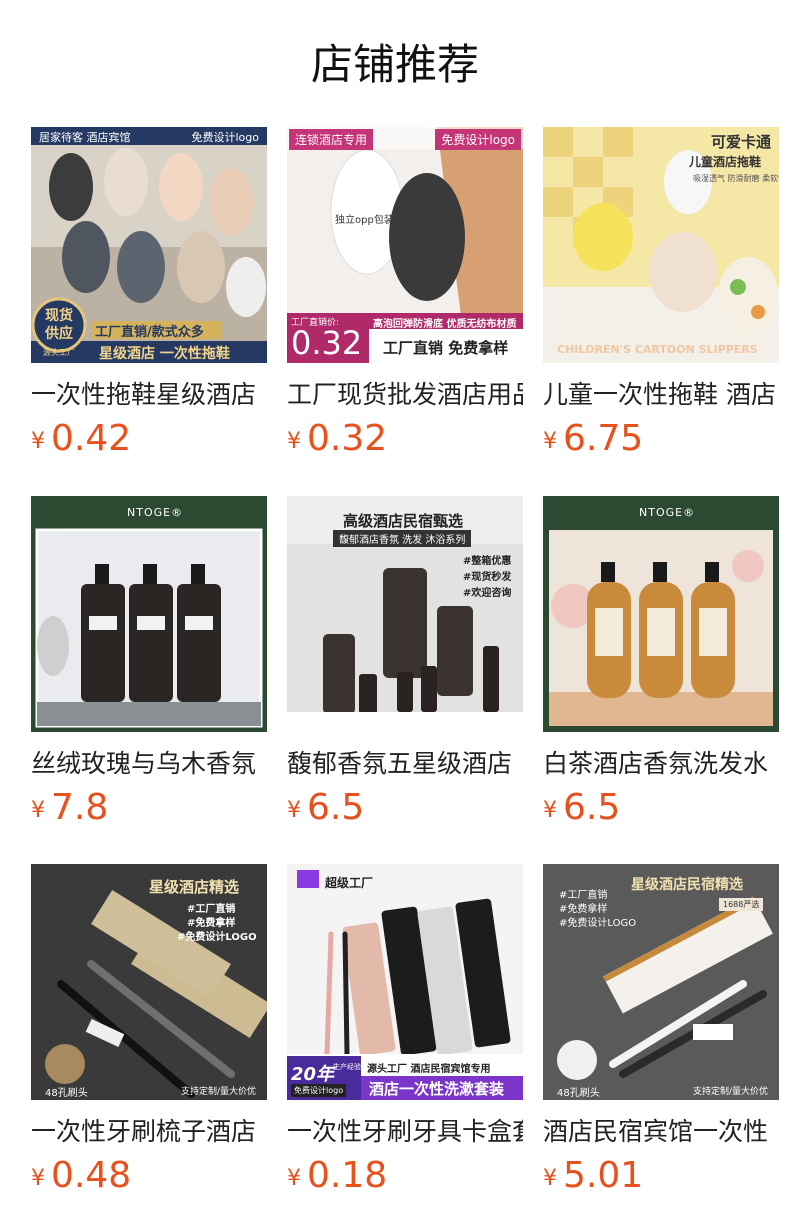  I want to click on price-value: 0.18, so click(347, 1175).